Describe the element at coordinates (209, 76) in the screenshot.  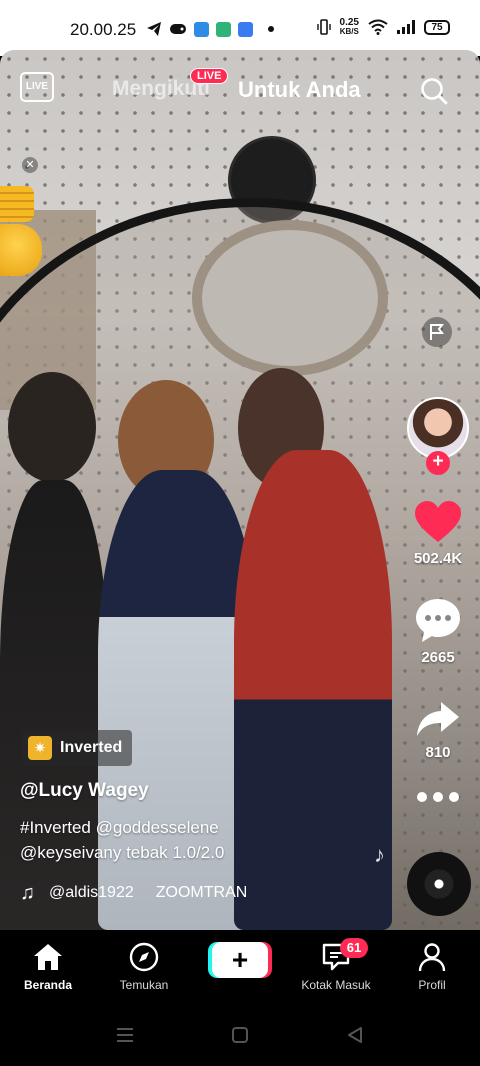
I see `live-badge: LIVE` at that location.